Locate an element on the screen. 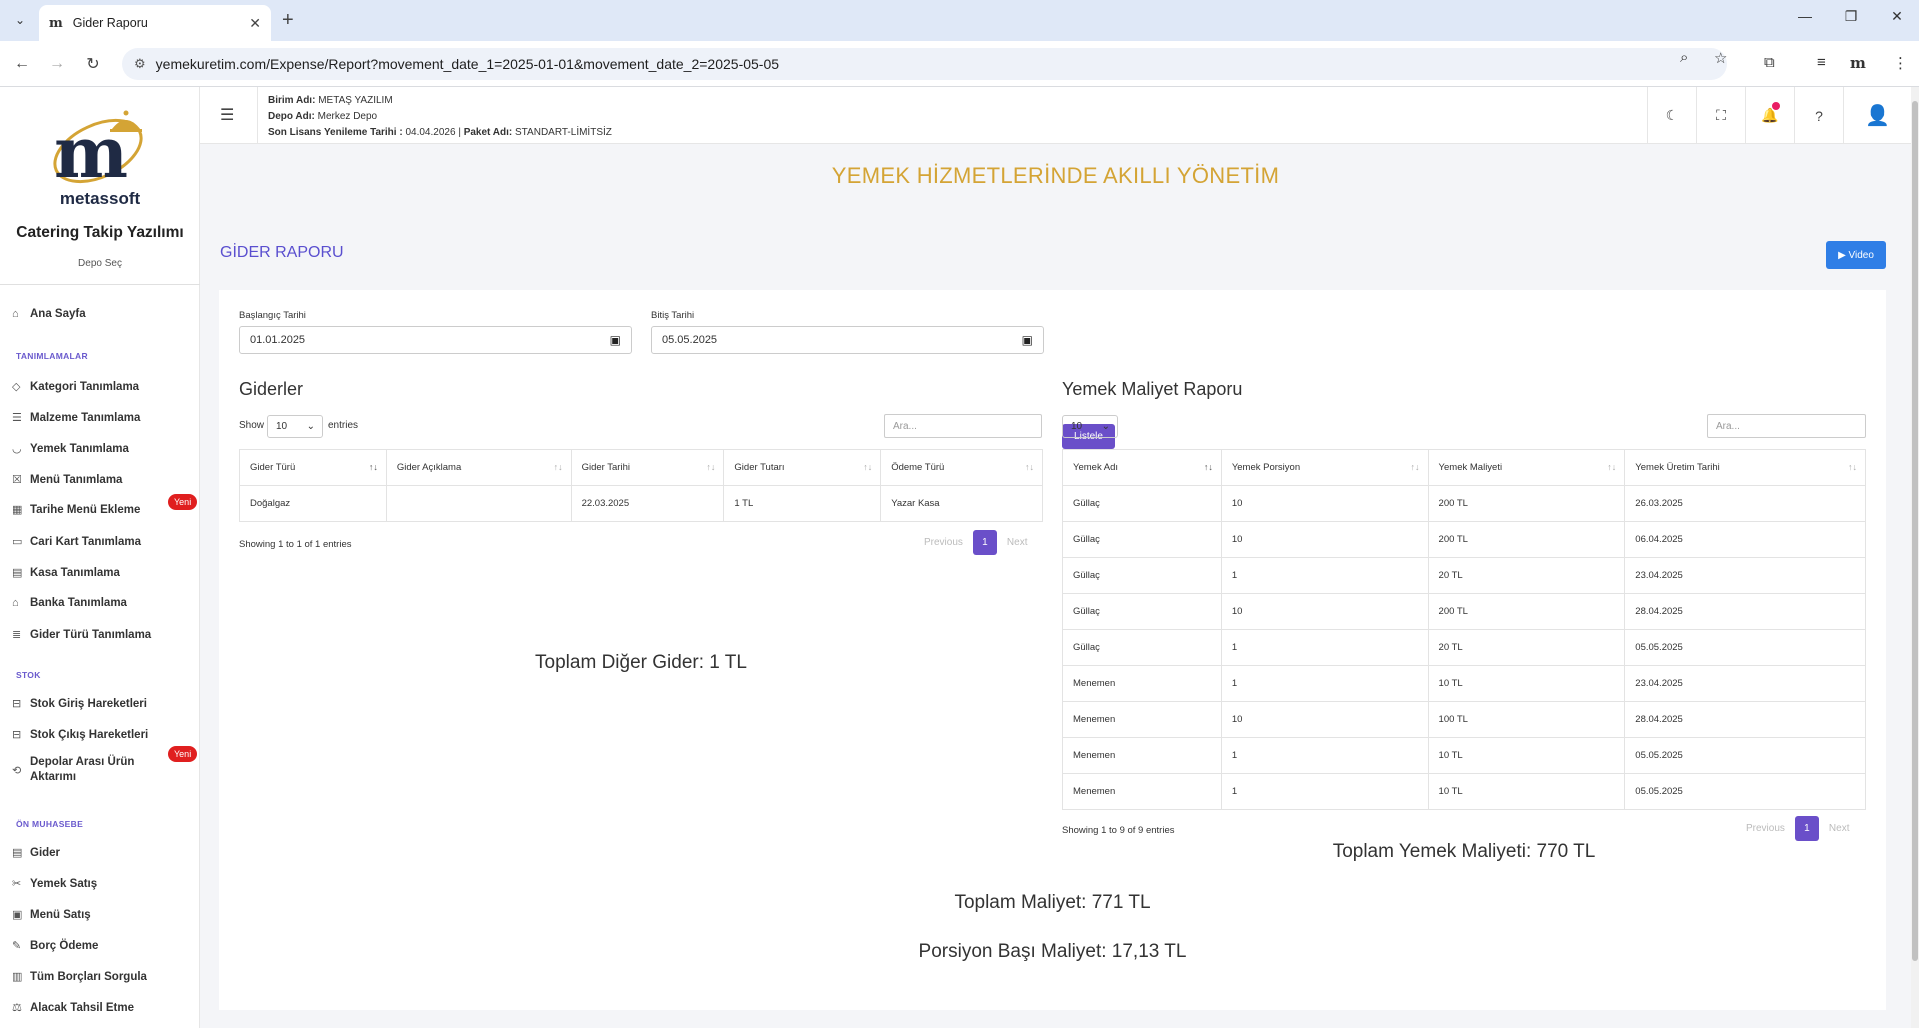  zoom-icon: ⌕ is located at coordinates (1684, 57).